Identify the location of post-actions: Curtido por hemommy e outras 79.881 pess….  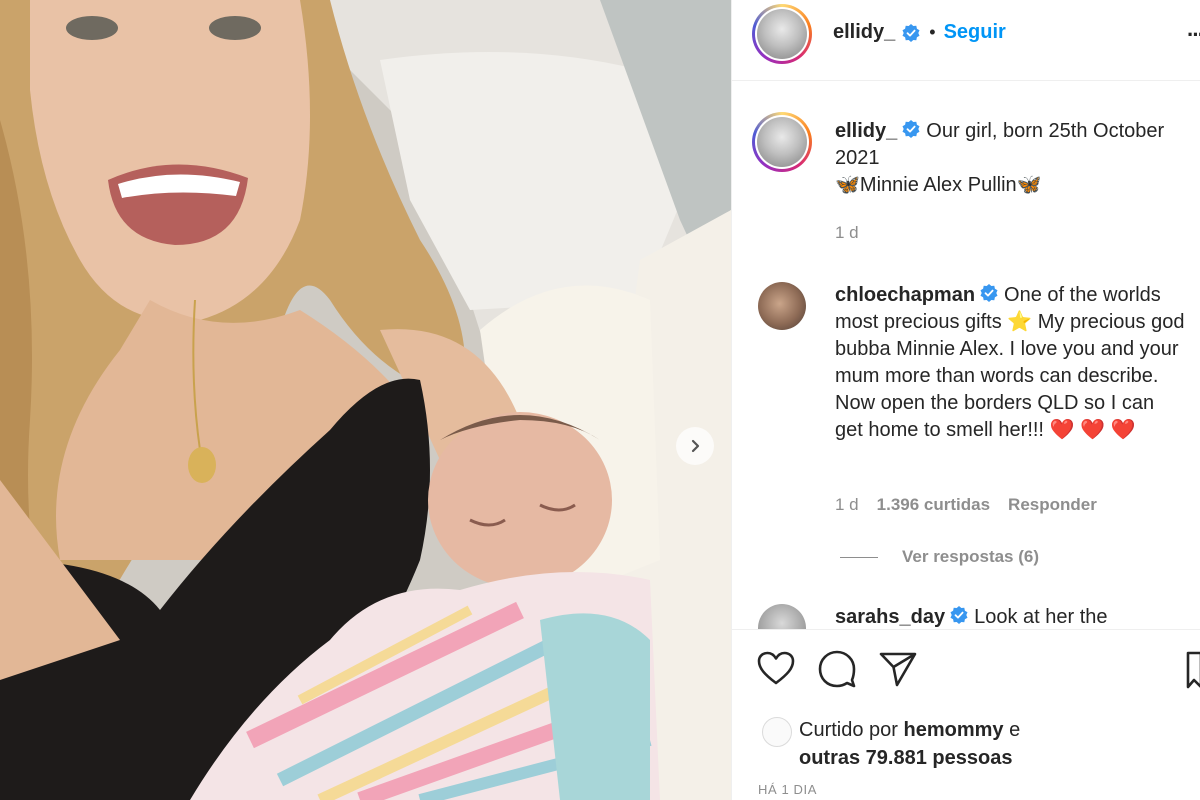
(966, 714).